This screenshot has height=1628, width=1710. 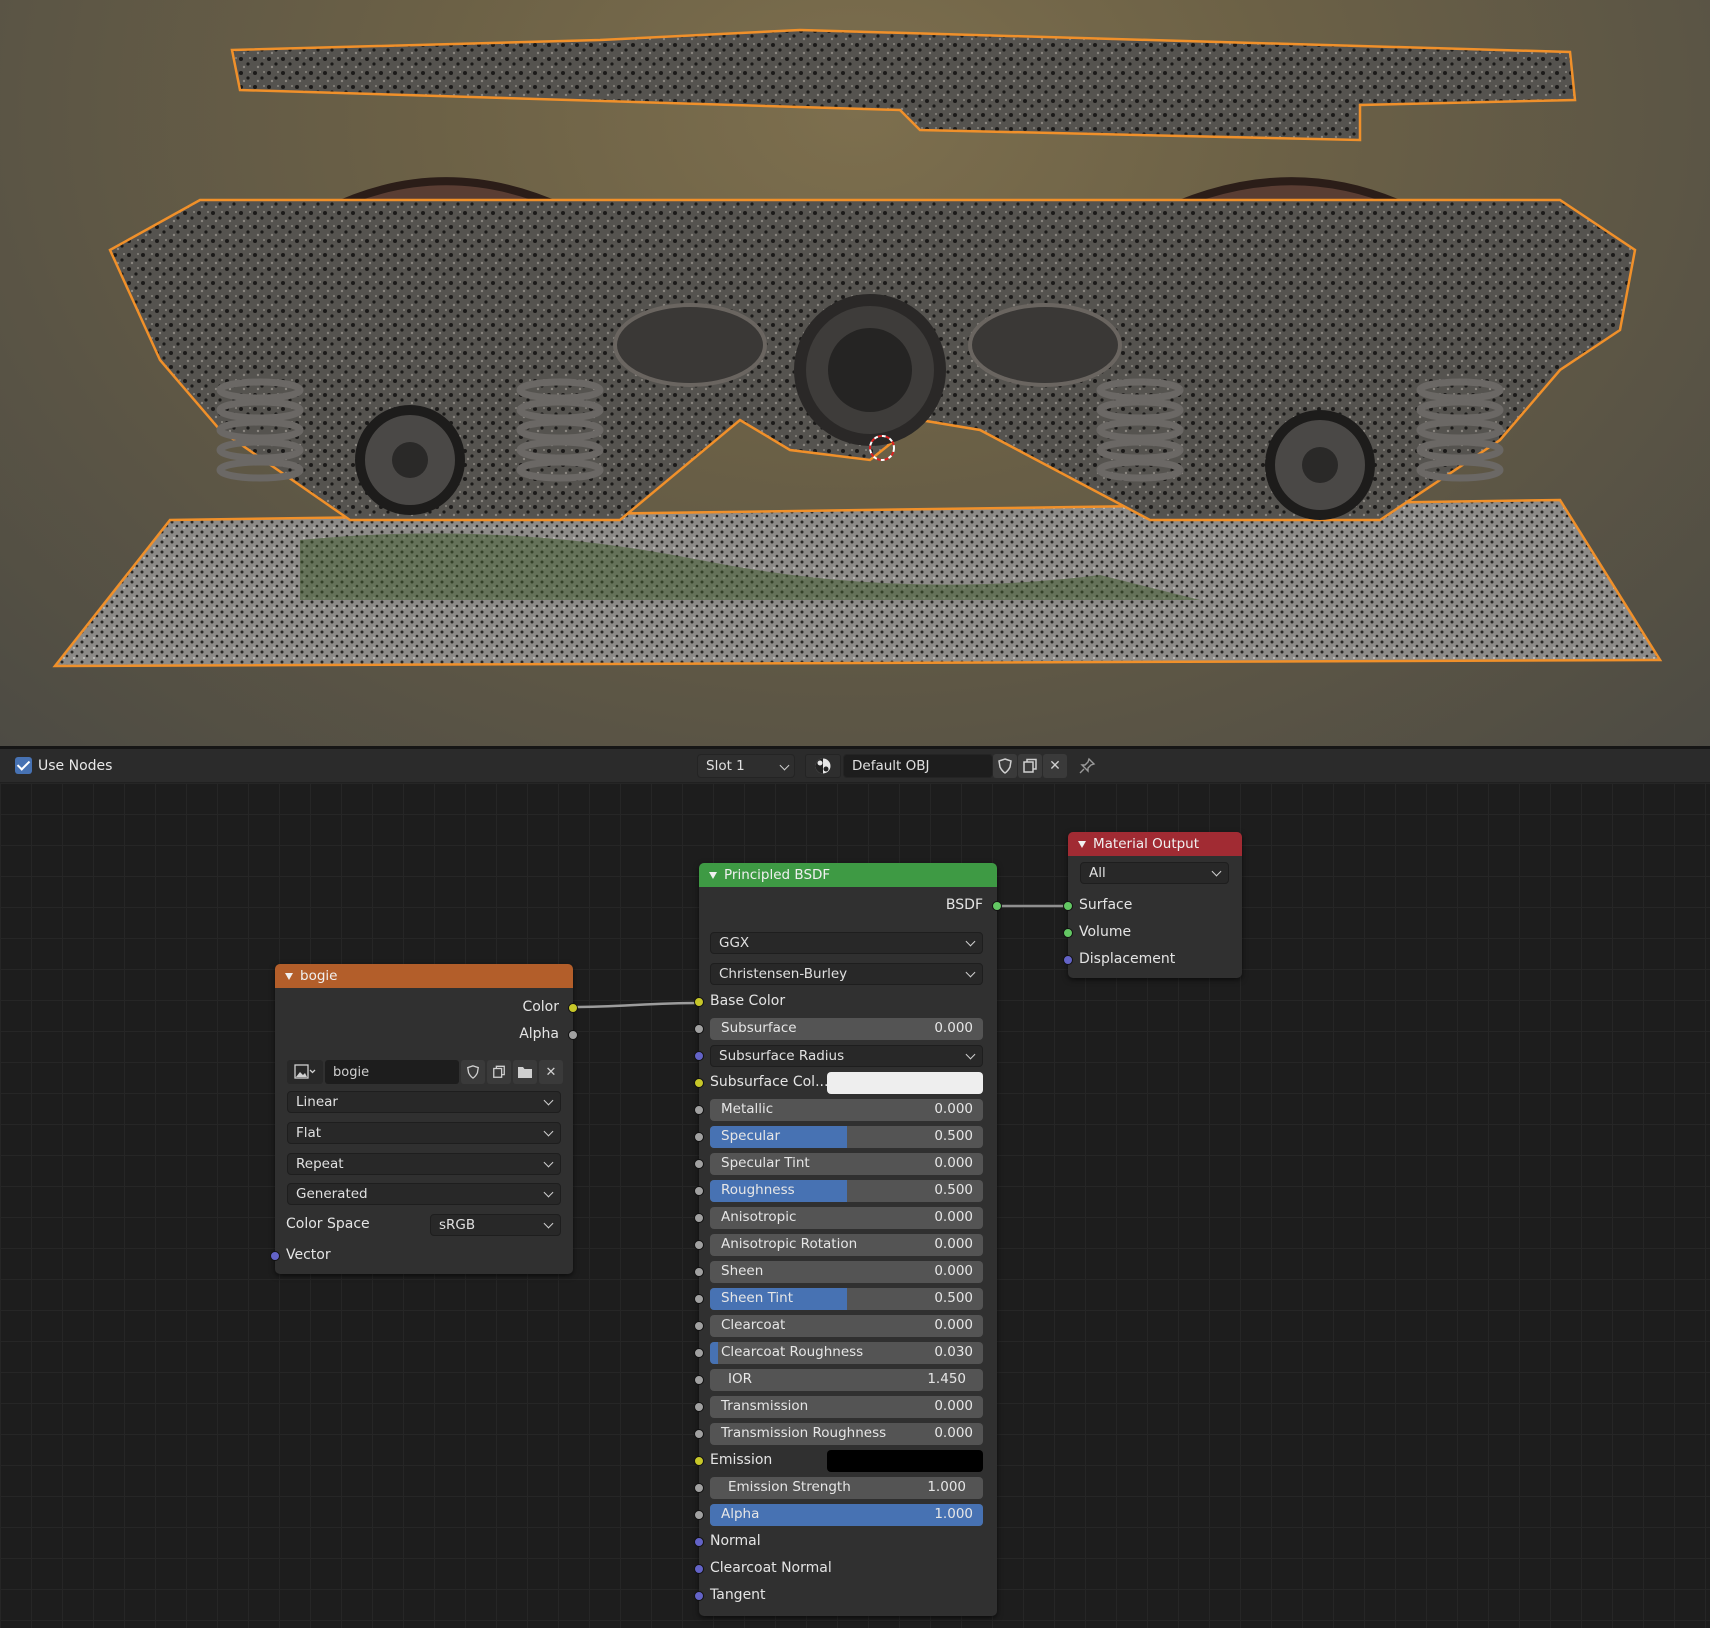 I want to click on clearcoat-socket, so click(x=699, y=1326).